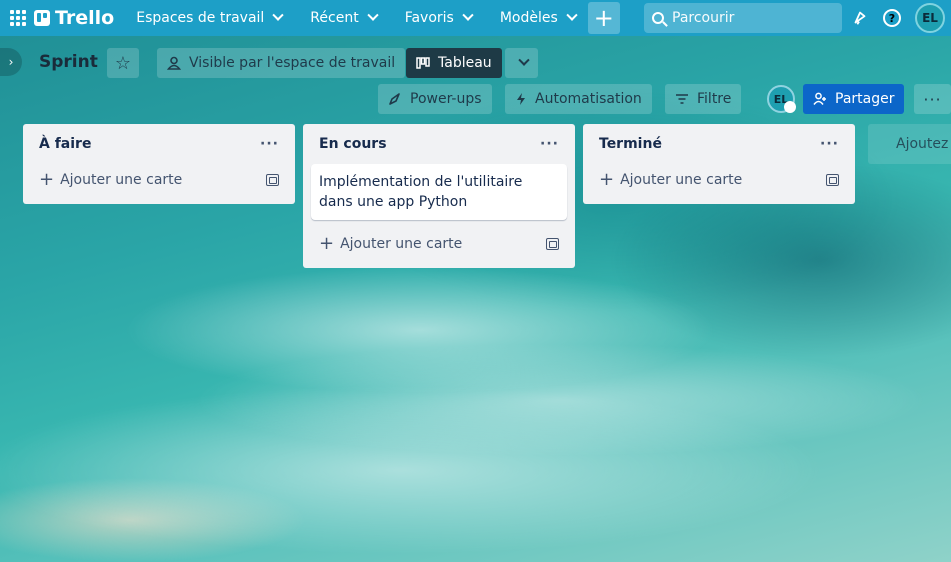  I want to click on help-icon: ?, so click(892, 18).